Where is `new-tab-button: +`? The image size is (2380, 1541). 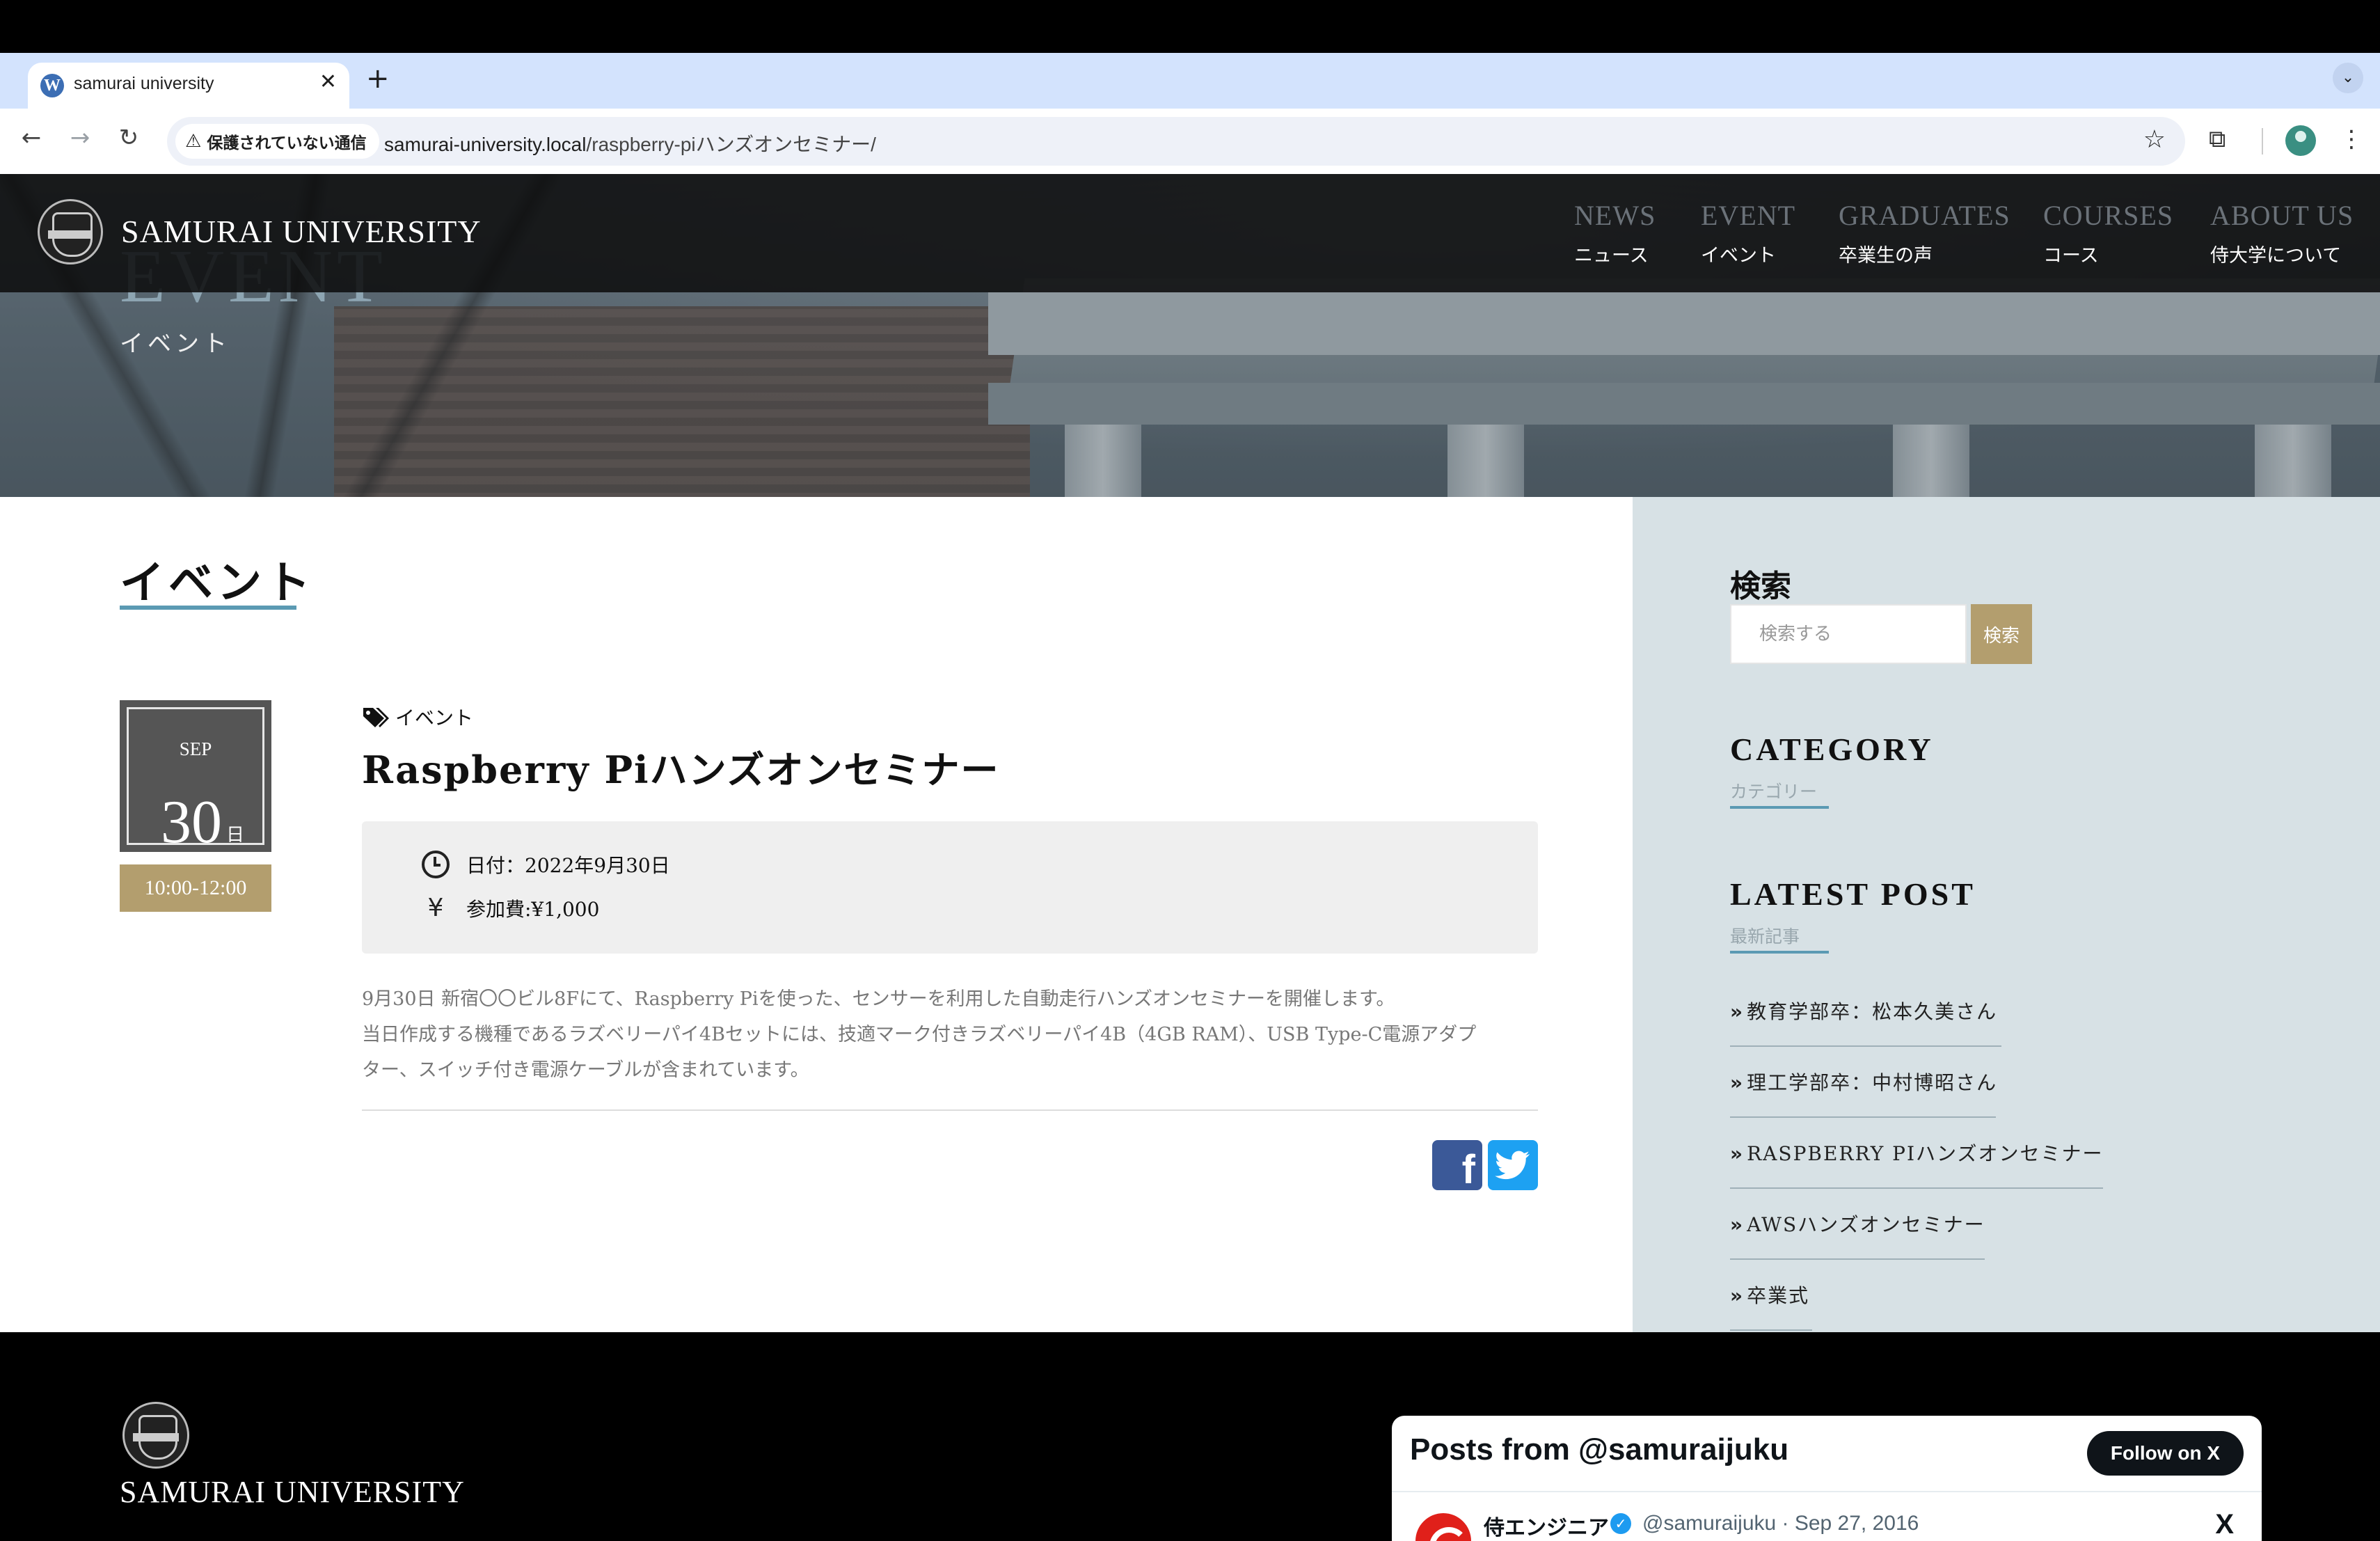 new-tab-button: + is located at coordinates (378, 79).